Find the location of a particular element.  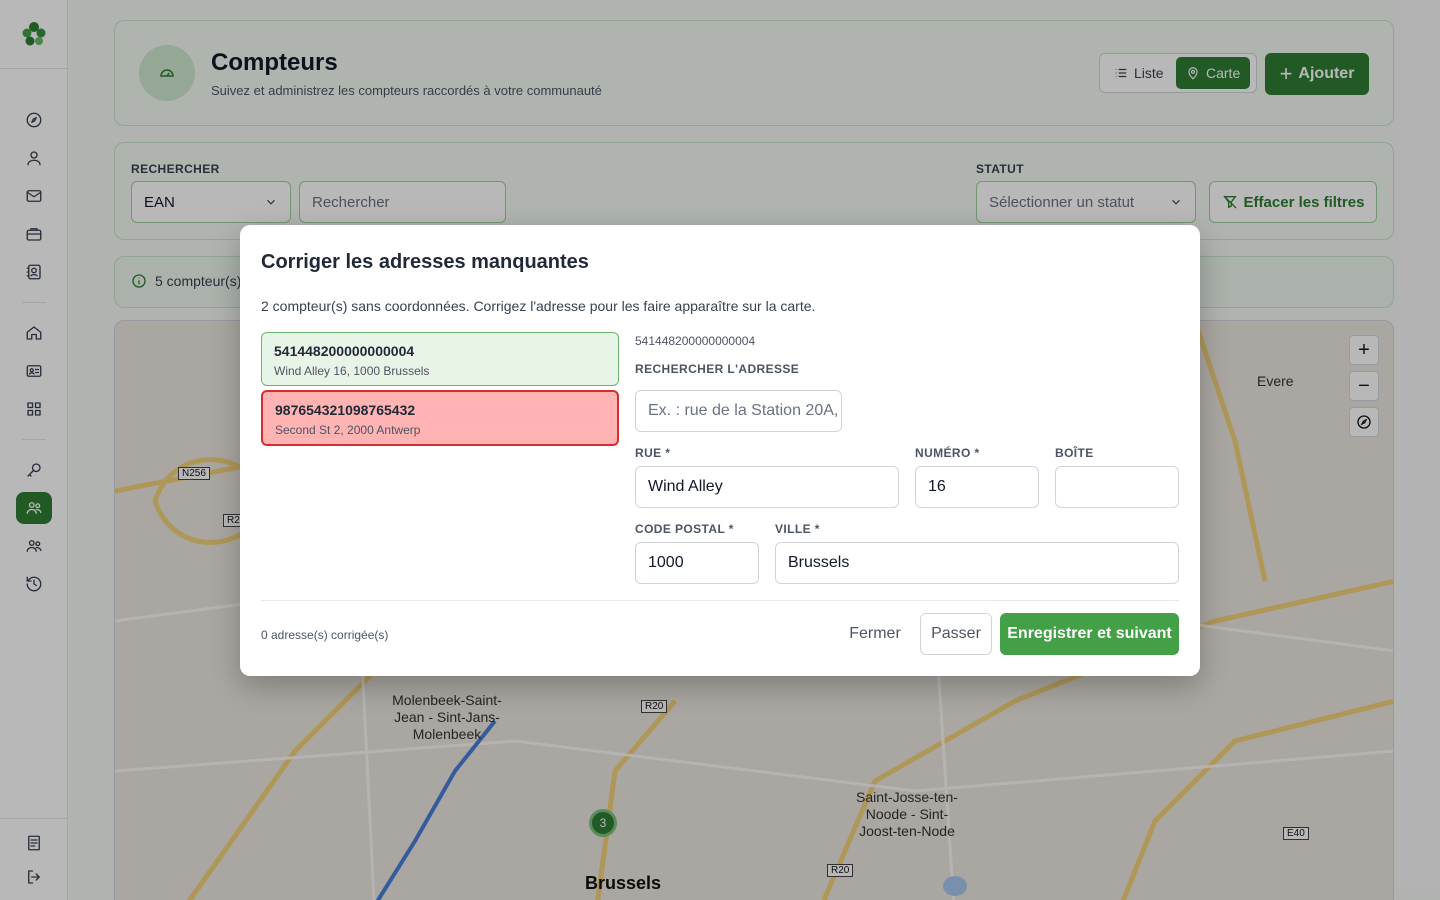

postal-code-label: CODE POSTAL * is located at coordinates (684, 529).